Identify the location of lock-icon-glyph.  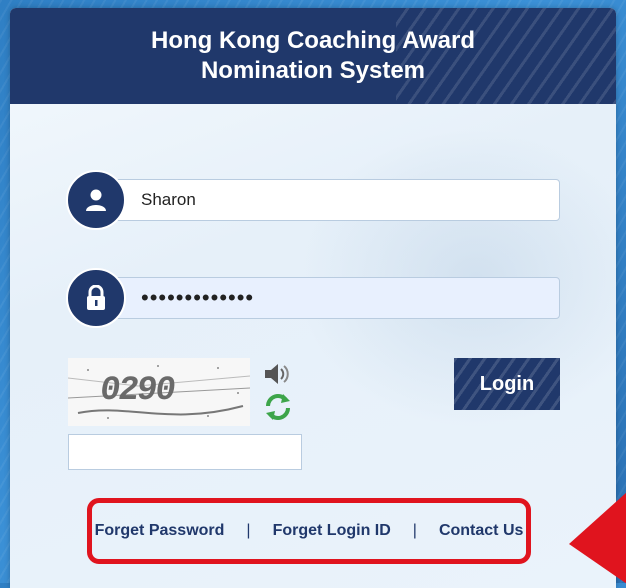
(96, 297).